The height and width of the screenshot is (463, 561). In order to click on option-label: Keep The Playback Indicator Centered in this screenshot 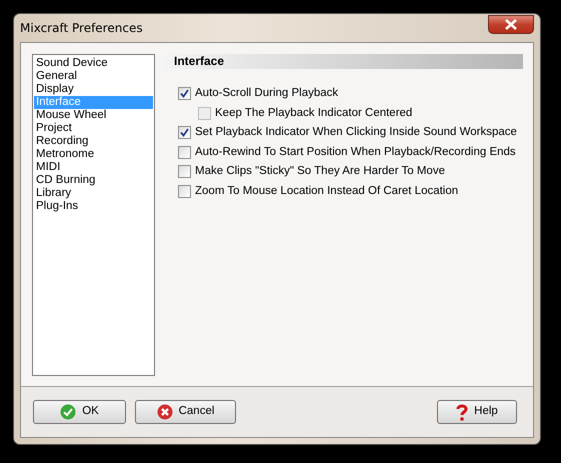, I will do `click(313, 113)`.